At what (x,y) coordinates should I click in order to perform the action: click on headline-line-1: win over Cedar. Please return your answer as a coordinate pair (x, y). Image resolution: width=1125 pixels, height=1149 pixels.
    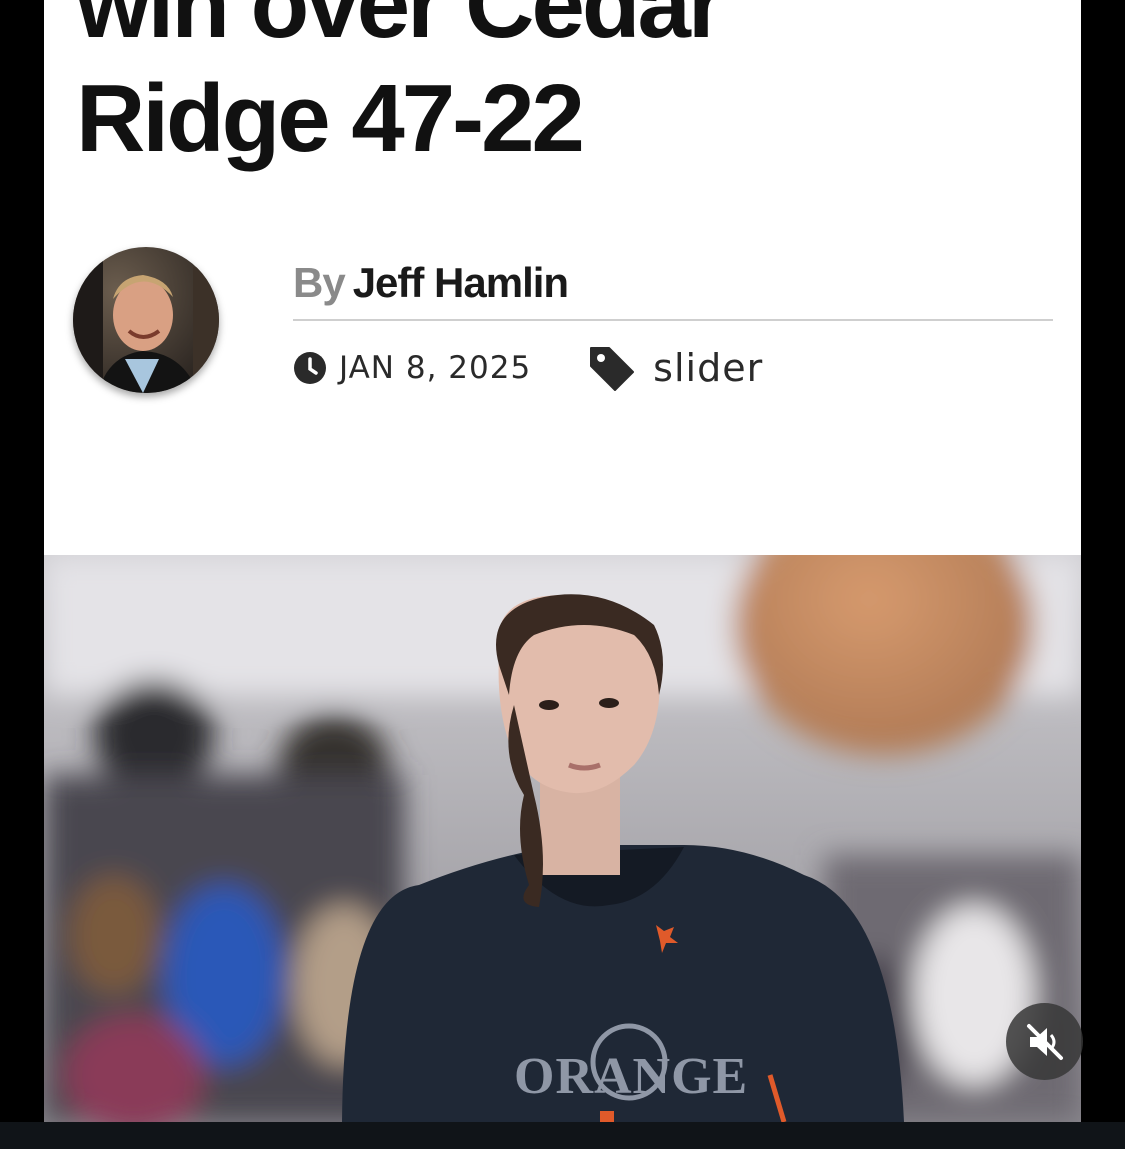
    Looking at the image, I should click on (400, 29).